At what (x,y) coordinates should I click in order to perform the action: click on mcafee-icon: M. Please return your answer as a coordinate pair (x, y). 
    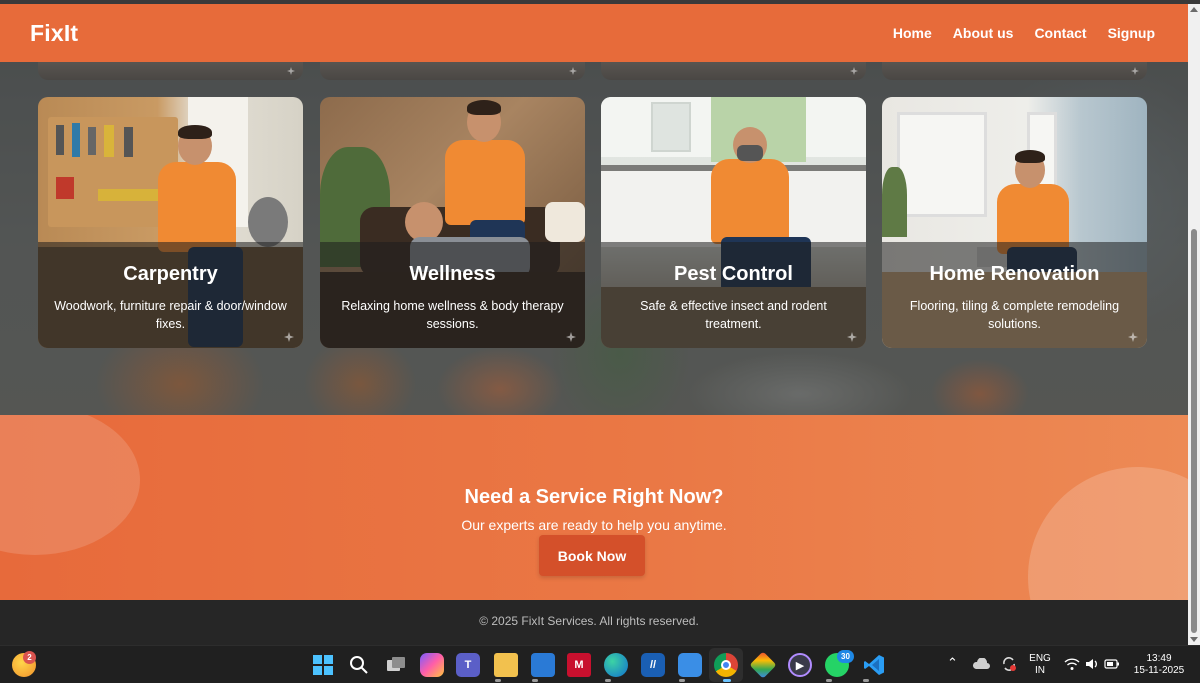
    Looking at the image, I should click on (579, 665).